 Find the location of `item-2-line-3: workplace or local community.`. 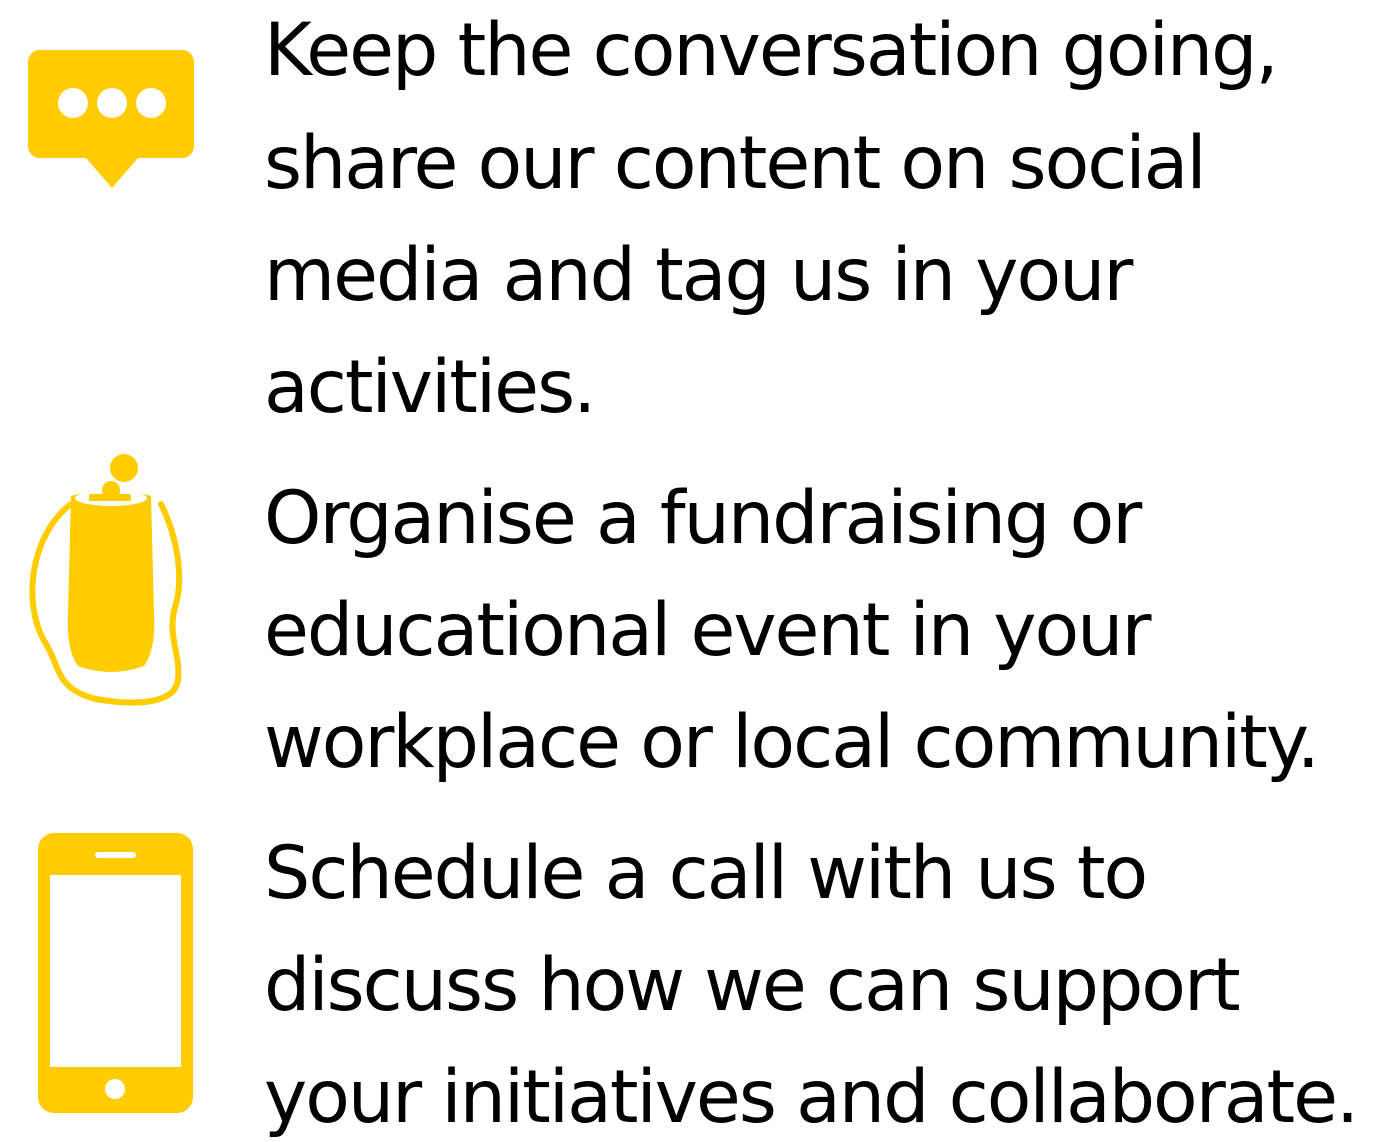

item-2-line-3: workplace or local community. is located at coordinates (792, 742).